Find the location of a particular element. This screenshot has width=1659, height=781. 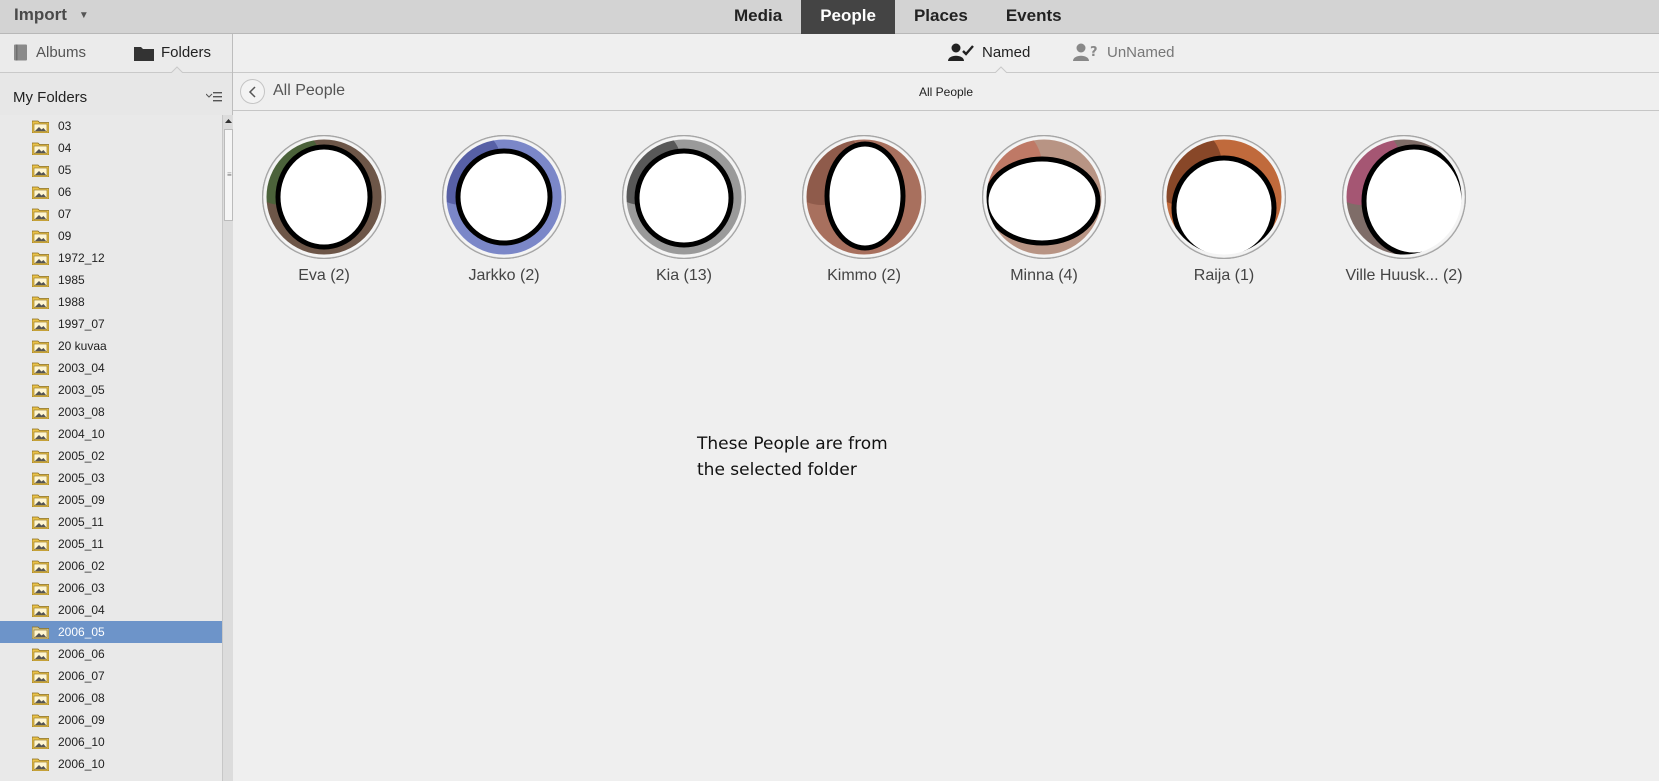

folder-item: 07 is located at coordinates (111, 214).